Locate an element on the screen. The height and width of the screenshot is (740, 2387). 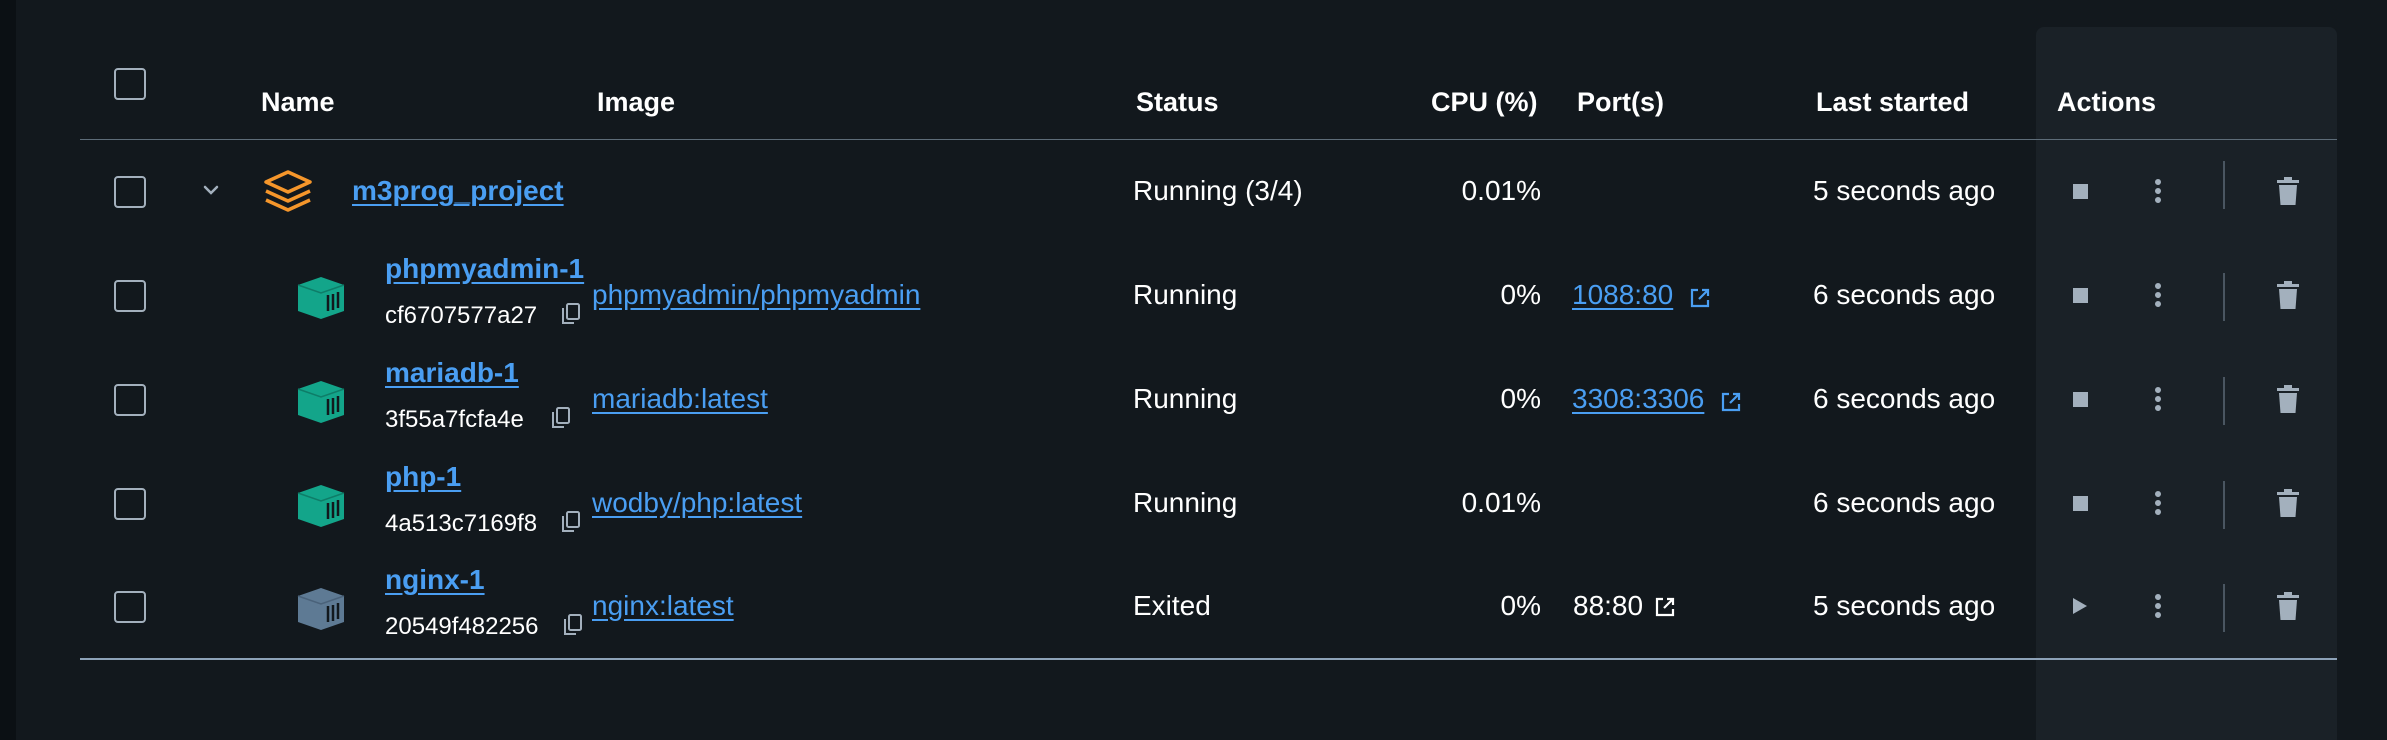
container-name-link: php-1 is located at coordinates (423, 477).